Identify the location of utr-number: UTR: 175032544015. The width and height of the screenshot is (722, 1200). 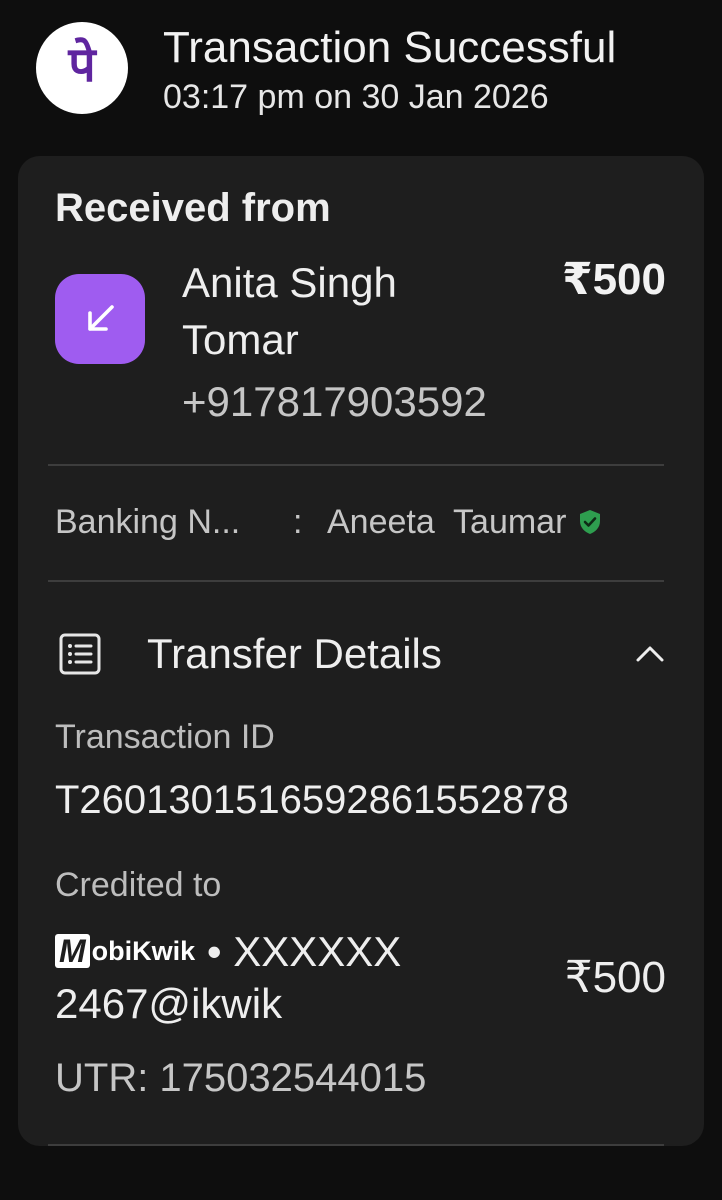
(240, 1078).